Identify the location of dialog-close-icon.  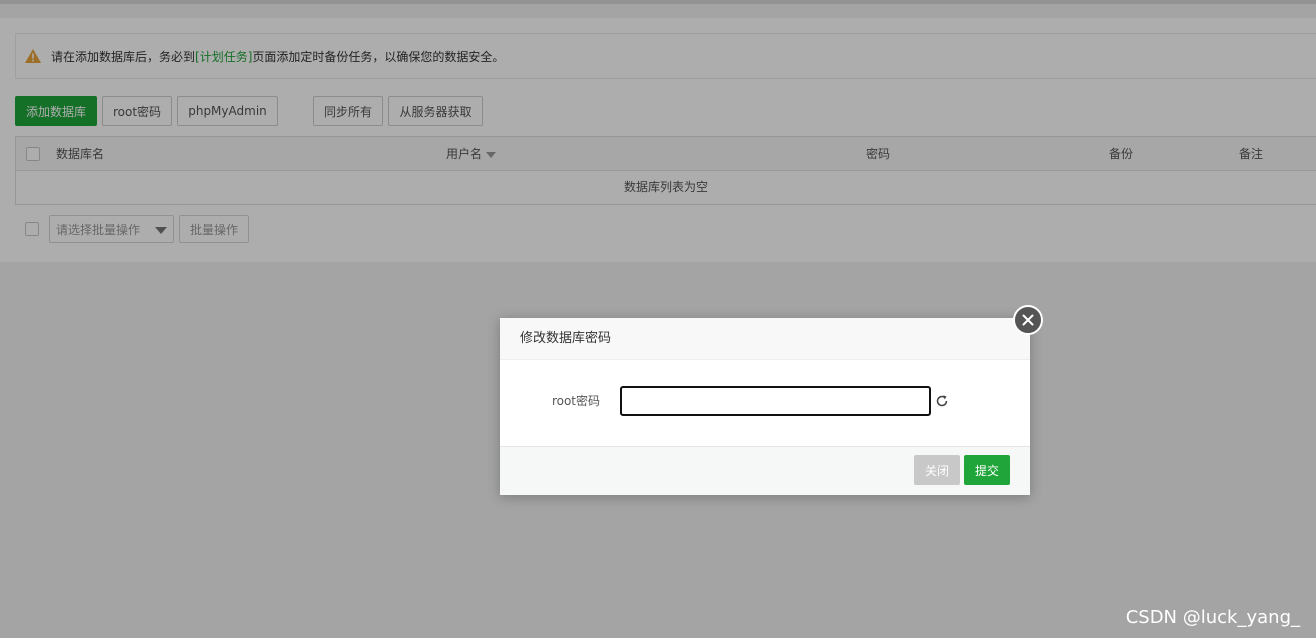
(1028, 320).